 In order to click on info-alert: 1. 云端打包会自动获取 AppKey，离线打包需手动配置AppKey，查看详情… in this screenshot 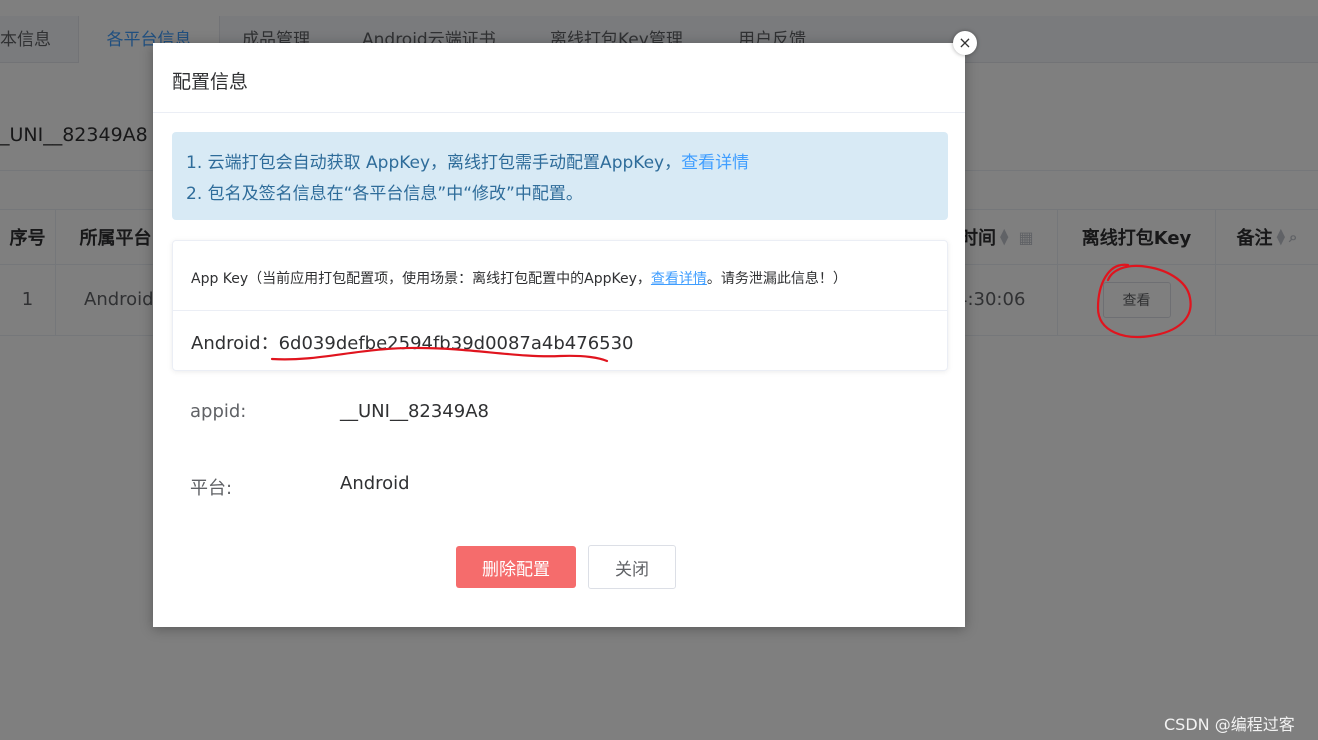, I will do `click(560, 176)`.